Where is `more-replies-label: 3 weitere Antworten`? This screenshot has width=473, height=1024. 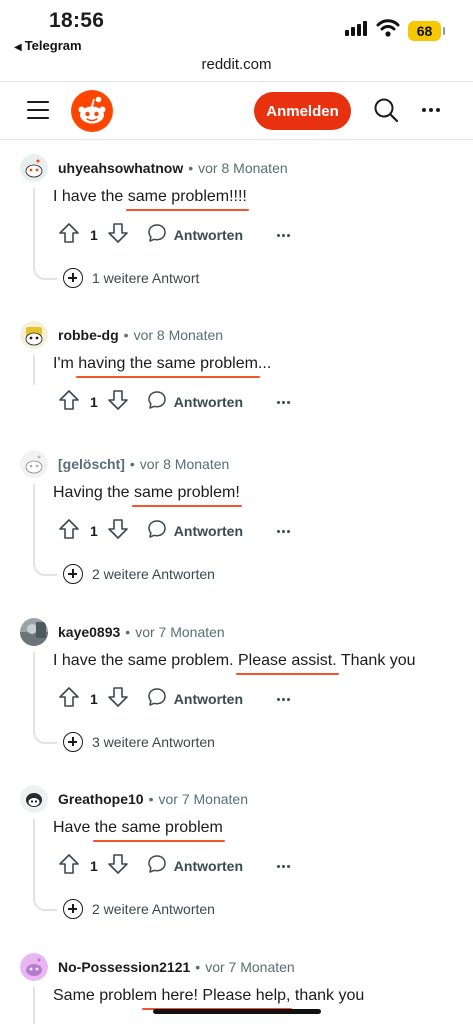
more-replies-label: 3 weitere Antworten is located at coordinates (153, 742).